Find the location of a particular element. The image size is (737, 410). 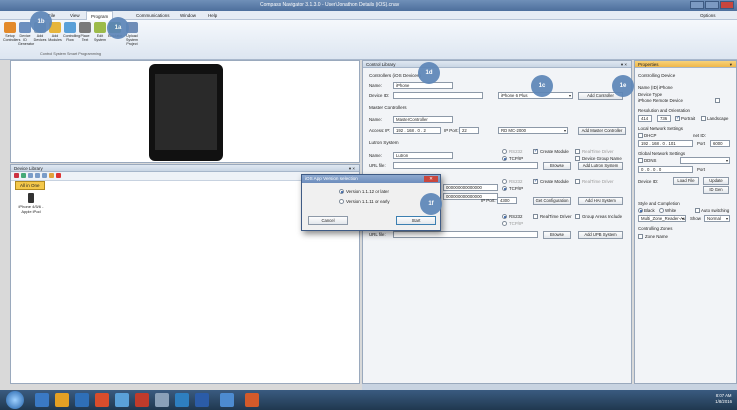

get-configuration-button: Get Configuration is located at coordinates (552, 201).